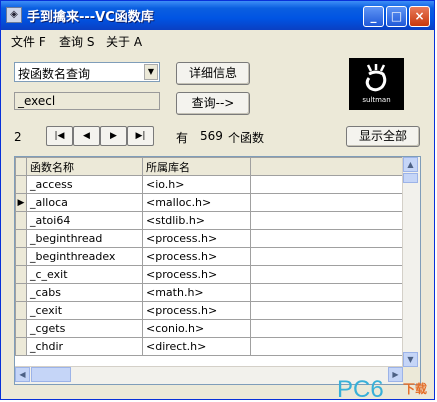 This screenshot has width=437, height=402. I want to click on cell-function-name: _access, so click(84, 184).